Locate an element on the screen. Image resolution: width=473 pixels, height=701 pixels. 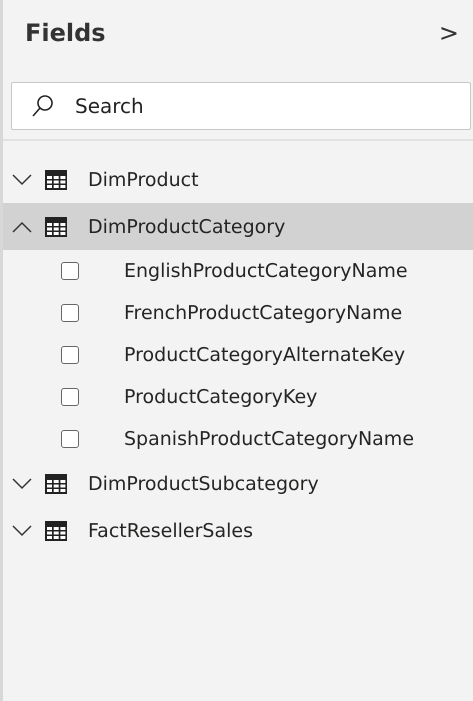
table-row: DimProductSubcategory is located at coordinates (238, 483).